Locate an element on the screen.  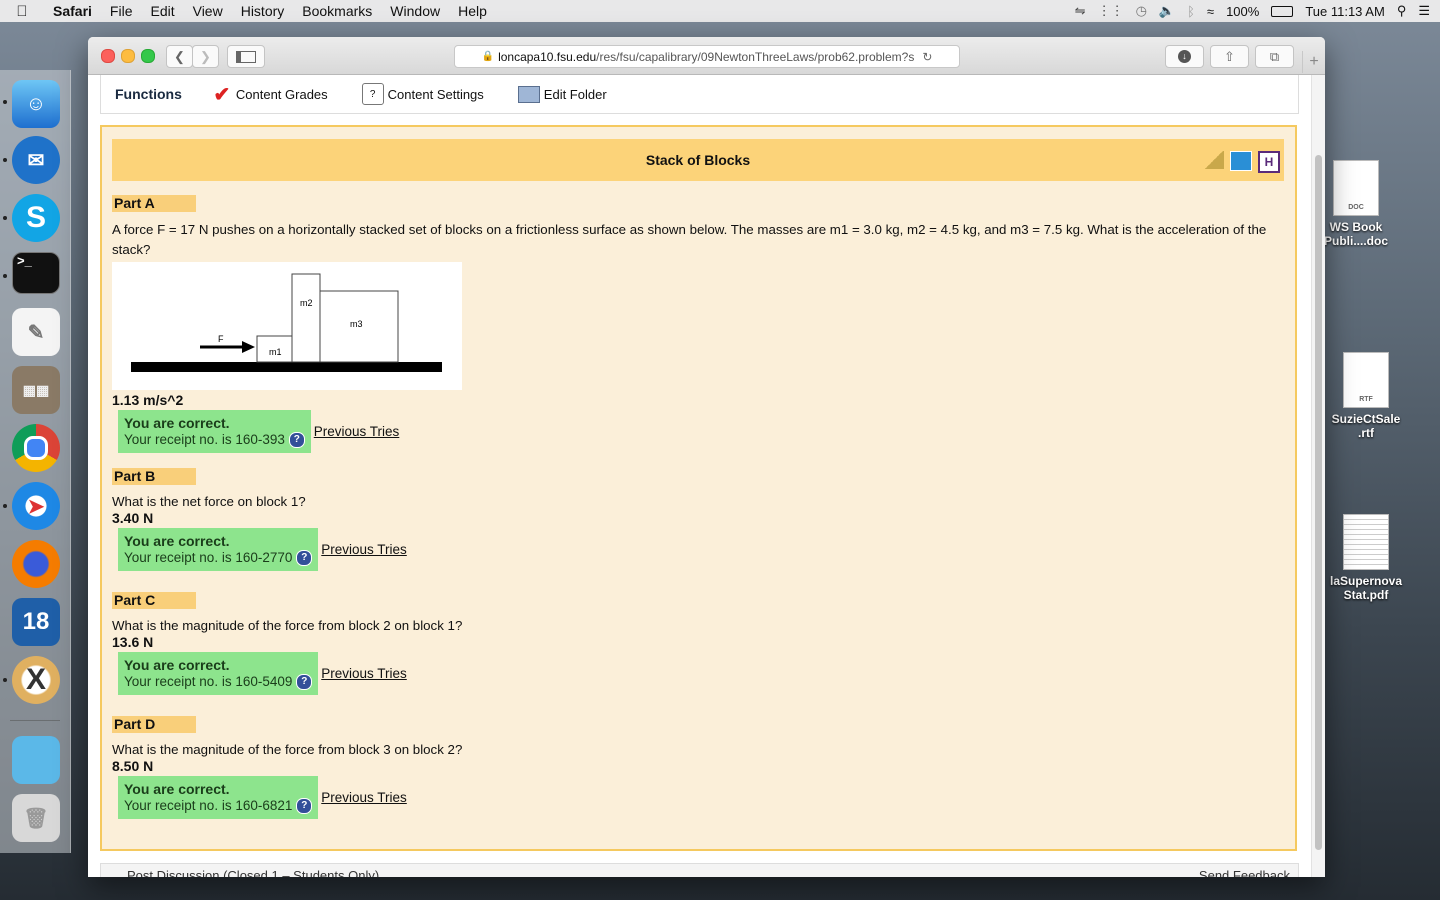
desktop-file-doc: DOC WS Book Publi....doc is located at coordinates (1356, 204).